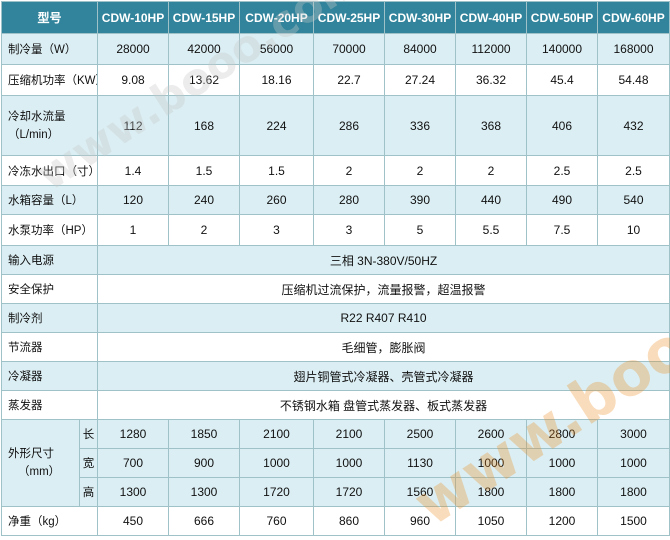 Image resolution: width=670 pixels, height=540 pixels. I want to click on cell-merged: 翅片铜管式冷凝器、壳管式冷凝器, so click(383, 376).